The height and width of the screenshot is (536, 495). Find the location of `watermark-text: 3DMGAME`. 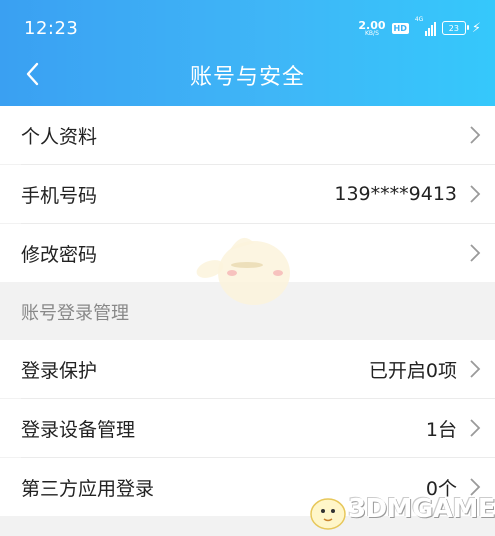

watermark-text: 3DMGAME is located at coordinates (421, 509).